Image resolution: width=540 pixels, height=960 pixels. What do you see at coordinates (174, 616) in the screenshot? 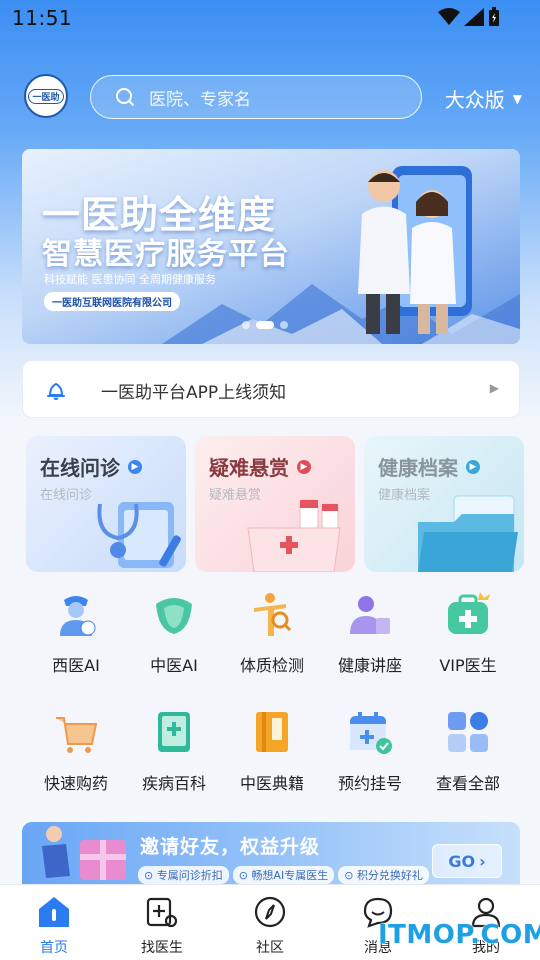
I see `tongue-icon` at bounding box center [174, 616].